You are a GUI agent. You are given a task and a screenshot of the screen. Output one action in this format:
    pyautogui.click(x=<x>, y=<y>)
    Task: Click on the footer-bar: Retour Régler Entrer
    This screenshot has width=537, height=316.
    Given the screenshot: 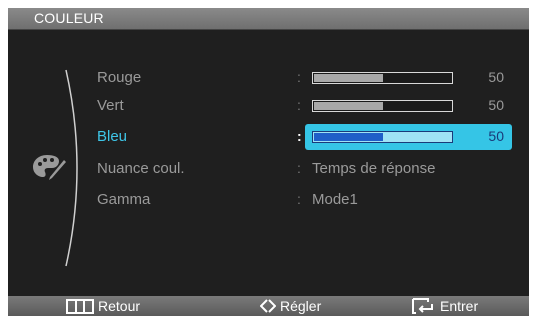 What is the action you would take?
    pyautogui.click(x=268, y=306)
    